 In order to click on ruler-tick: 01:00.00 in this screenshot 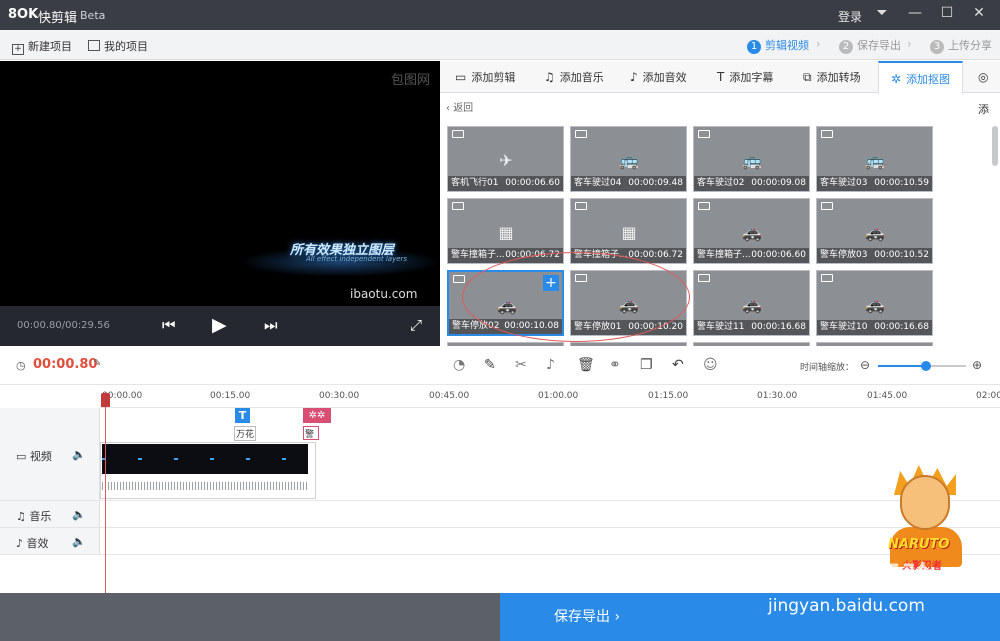, I will do `click(558, 396)`.